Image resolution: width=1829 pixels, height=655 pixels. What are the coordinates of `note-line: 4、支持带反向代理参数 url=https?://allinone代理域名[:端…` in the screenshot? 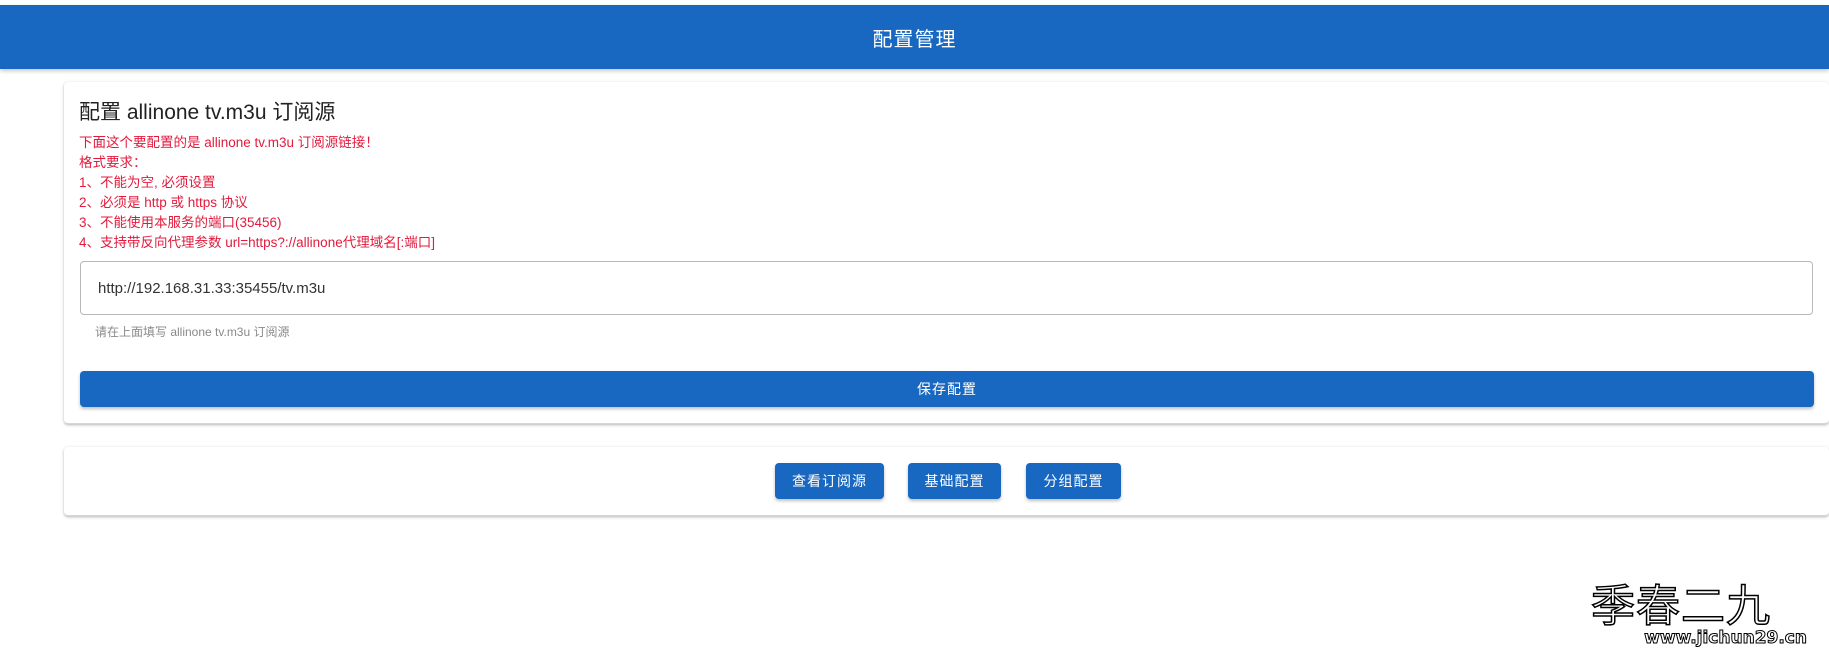 It's located at (257, 242).